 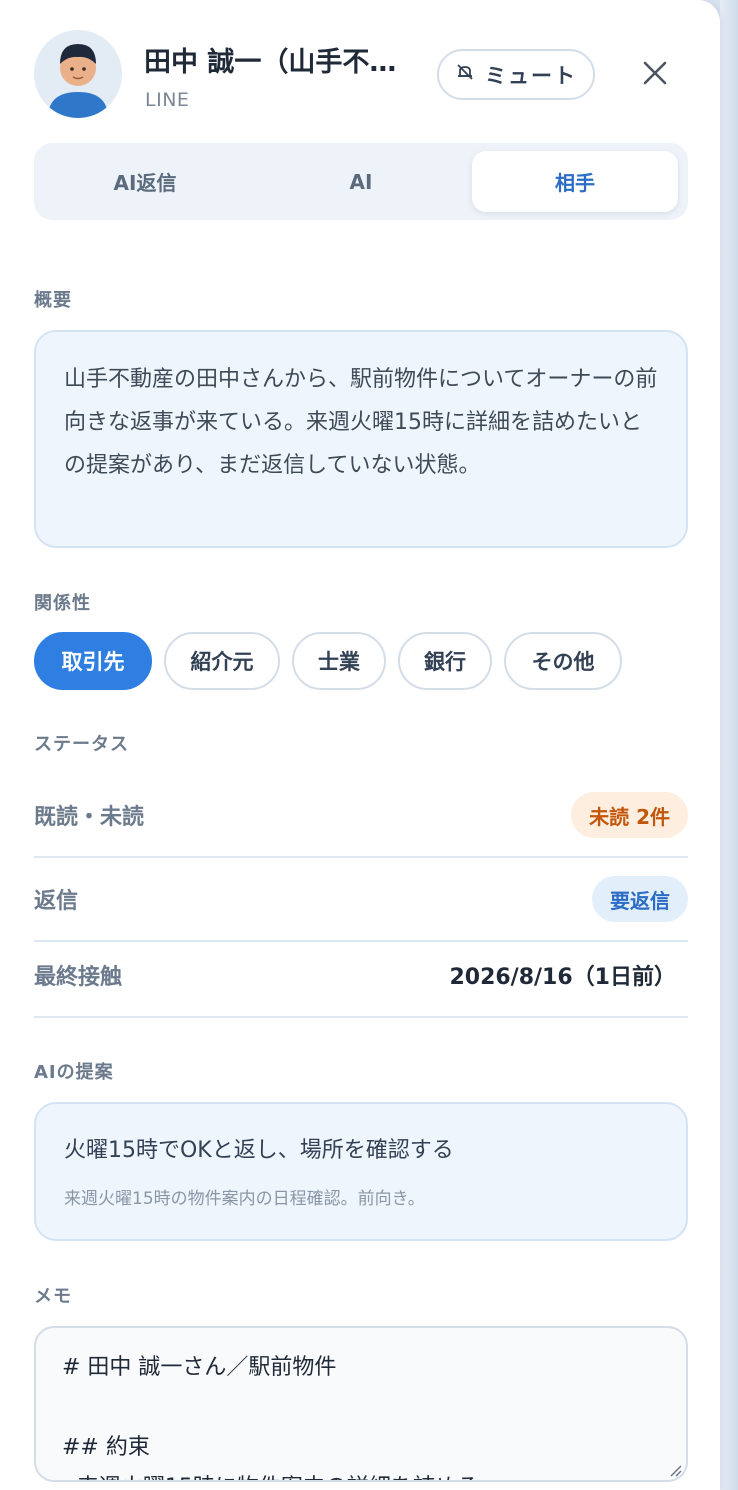 What do you see at coordinates (361, 976) in the screenshot?
I see `status-row-last-contact: 最終接触 2026/8/16（1日前）` at bounding box center [361, 976].